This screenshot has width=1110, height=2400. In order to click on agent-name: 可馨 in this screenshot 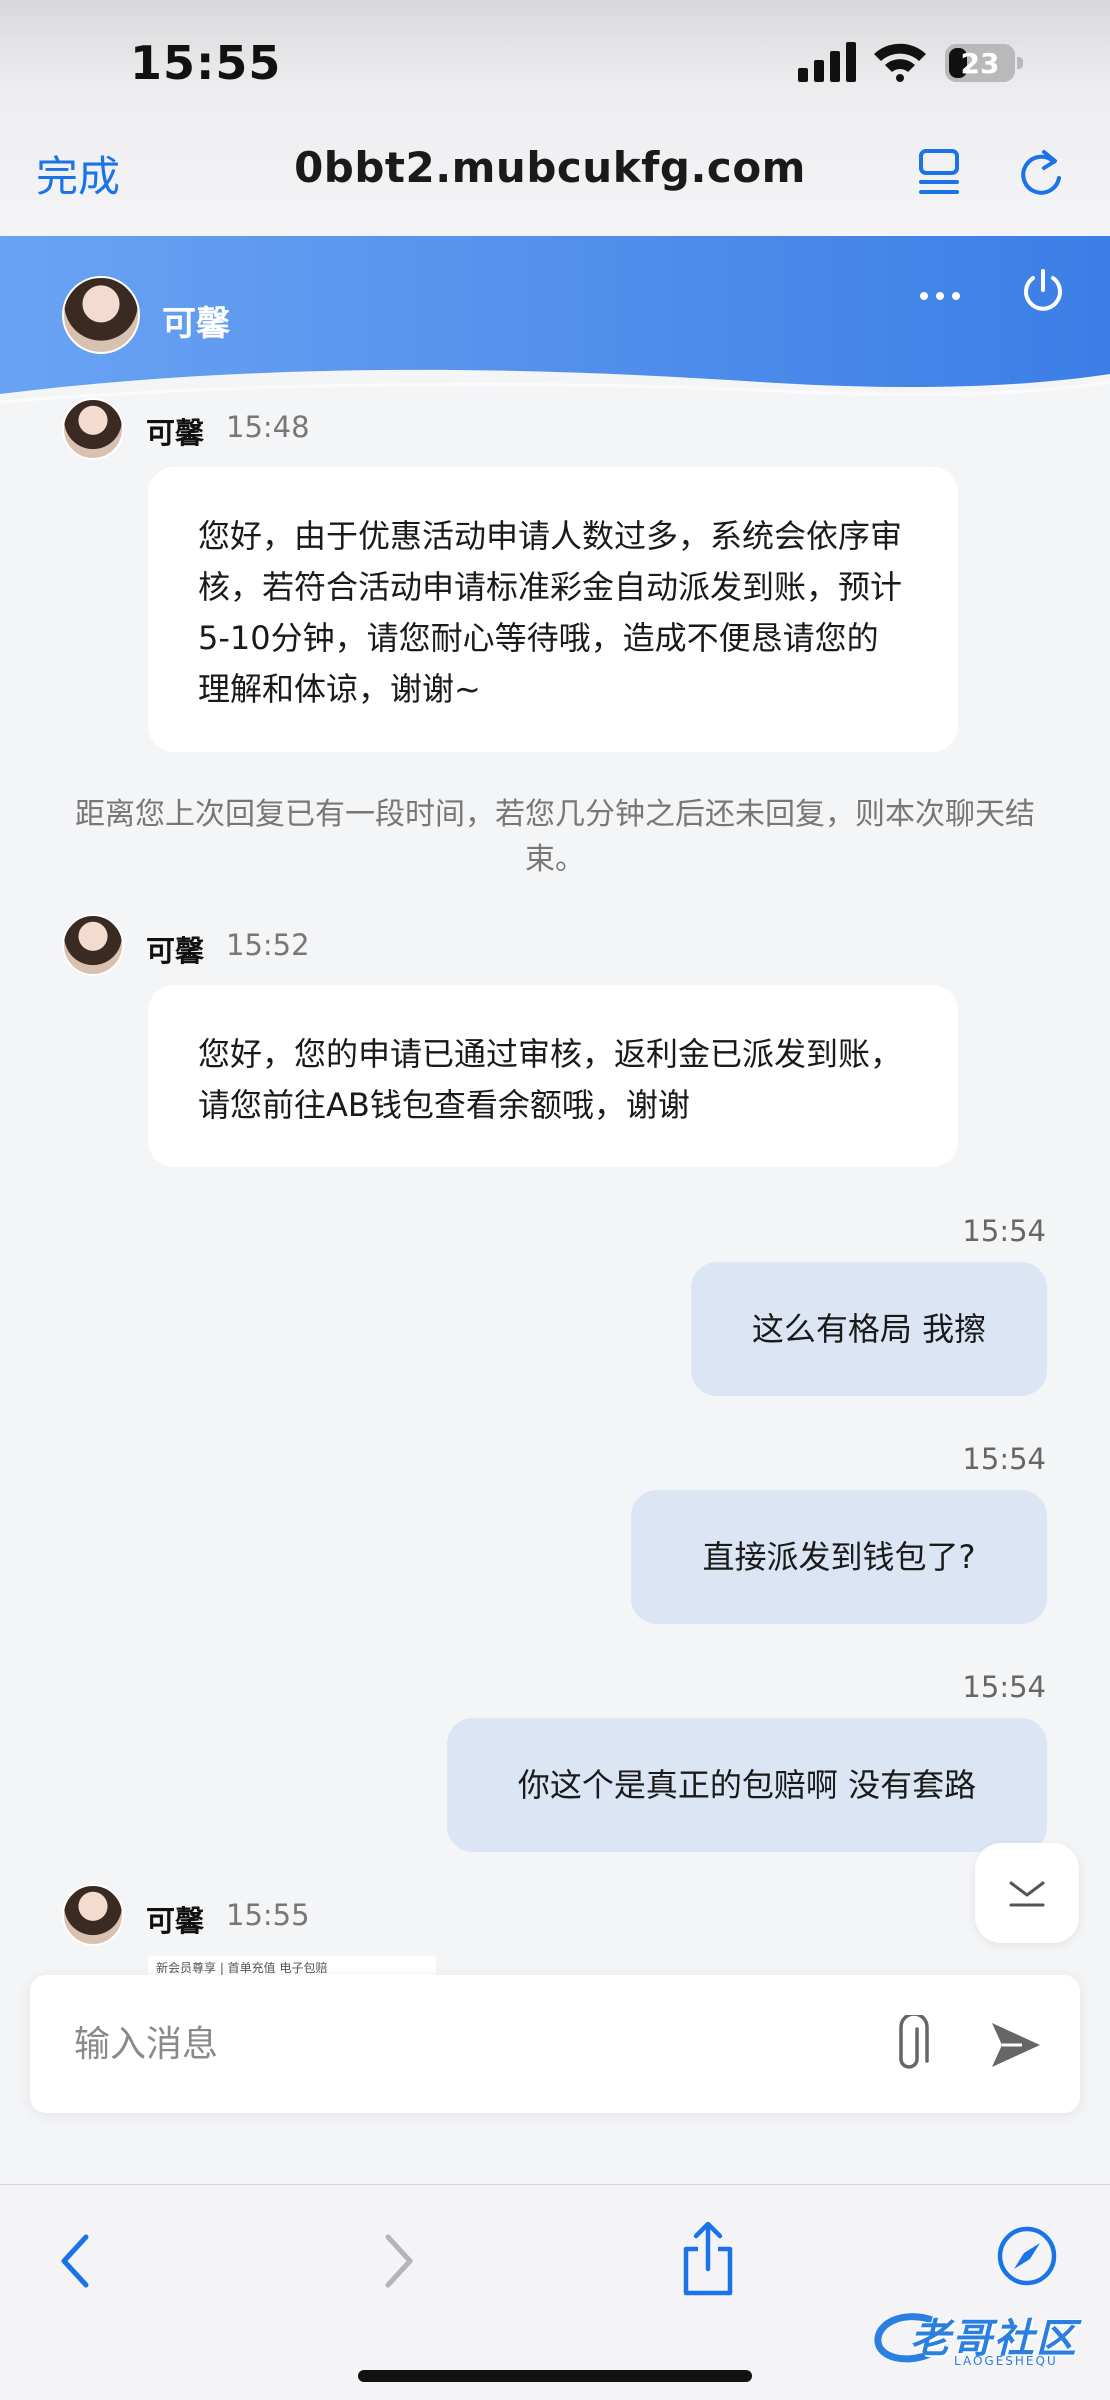, I will do `click(196, 324)`.